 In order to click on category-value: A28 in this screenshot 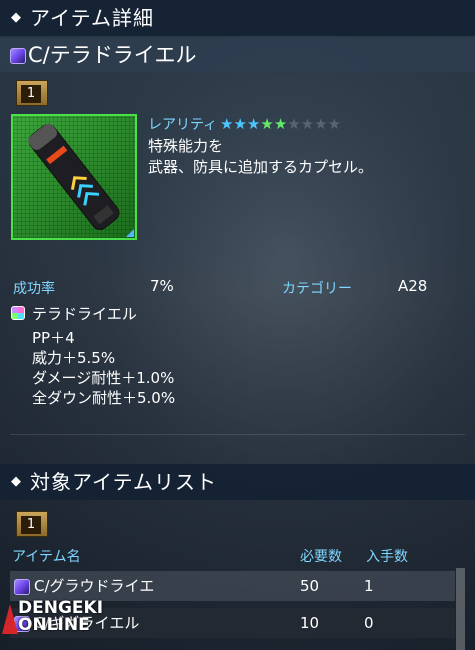, I will do `click(413, 286)`.